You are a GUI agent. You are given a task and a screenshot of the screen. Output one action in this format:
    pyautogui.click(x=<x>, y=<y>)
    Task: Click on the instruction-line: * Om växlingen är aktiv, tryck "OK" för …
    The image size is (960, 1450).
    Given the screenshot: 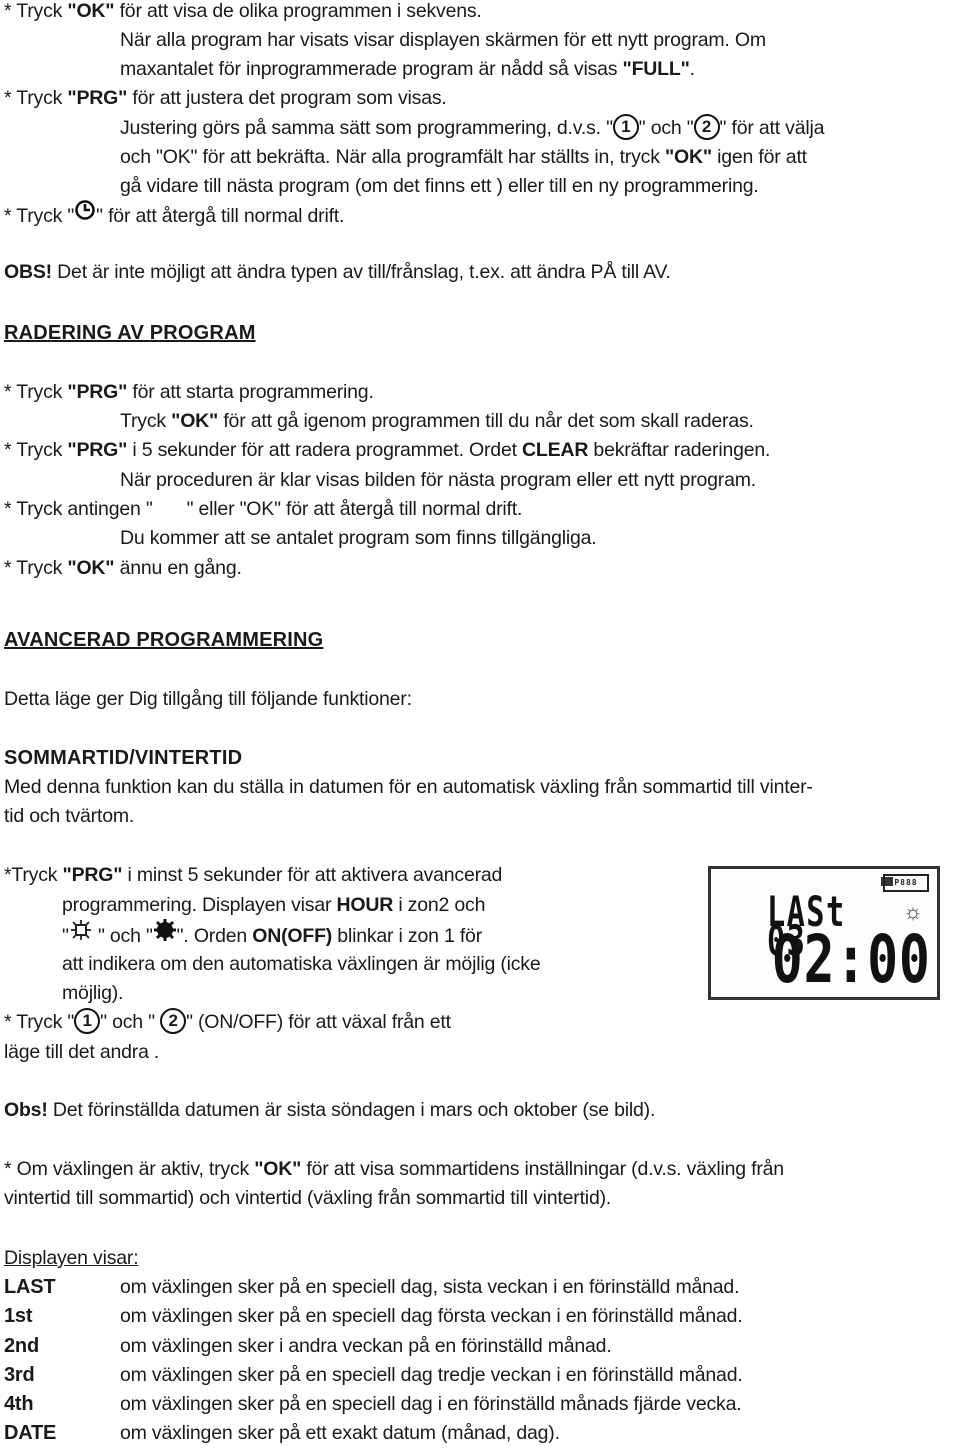 What is the action you would take?
    pyautogui.click(x=394, y=1169)
    